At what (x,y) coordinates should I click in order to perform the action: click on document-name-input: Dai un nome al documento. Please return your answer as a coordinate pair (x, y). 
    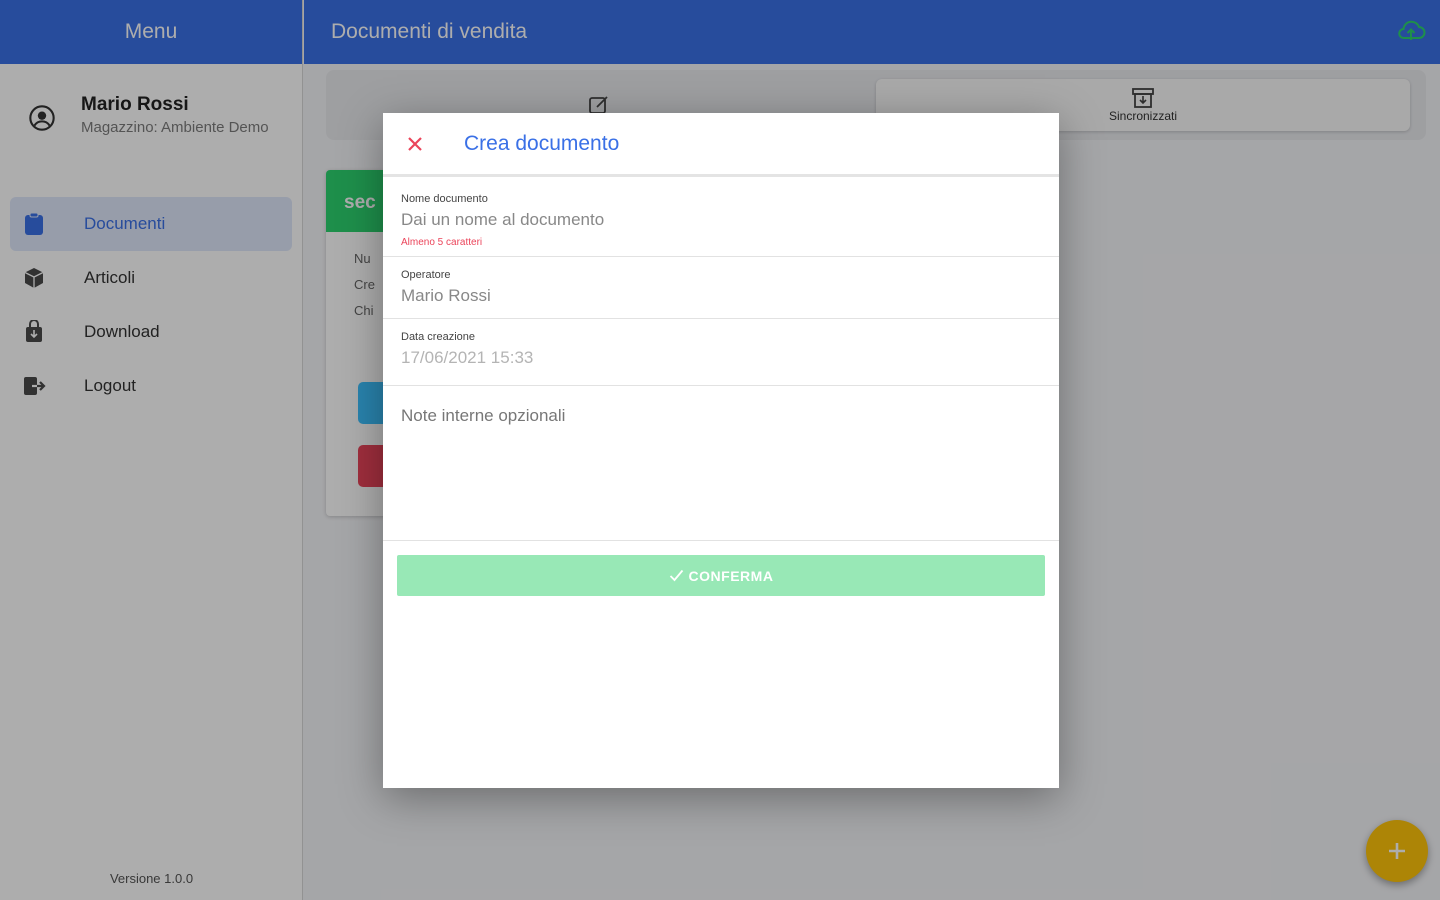
    Looking at the image, I should click on (730, 220).